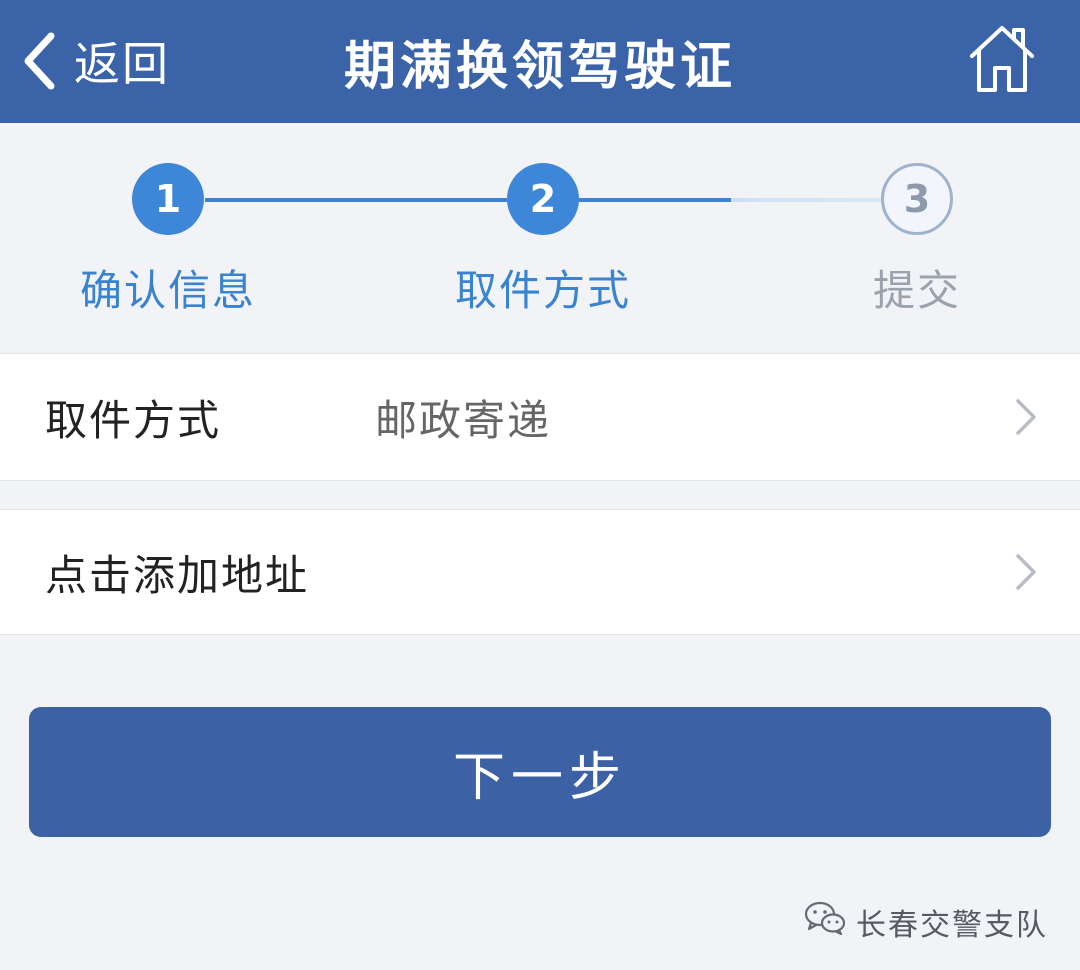 Image resolution: width=1080 pixels, height=970 pixels. I want to click on add-address-label: 点击添加地址, so click(177, 575).